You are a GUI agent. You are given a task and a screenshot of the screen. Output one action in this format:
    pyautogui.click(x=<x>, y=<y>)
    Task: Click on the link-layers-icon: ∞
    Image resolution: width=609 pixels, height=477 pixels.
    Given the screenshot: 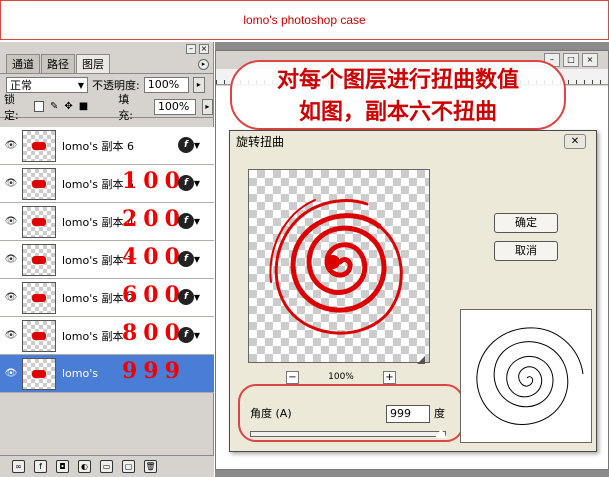 What is the action you would take?
    pyautogui.click(x=18, y=466)
    